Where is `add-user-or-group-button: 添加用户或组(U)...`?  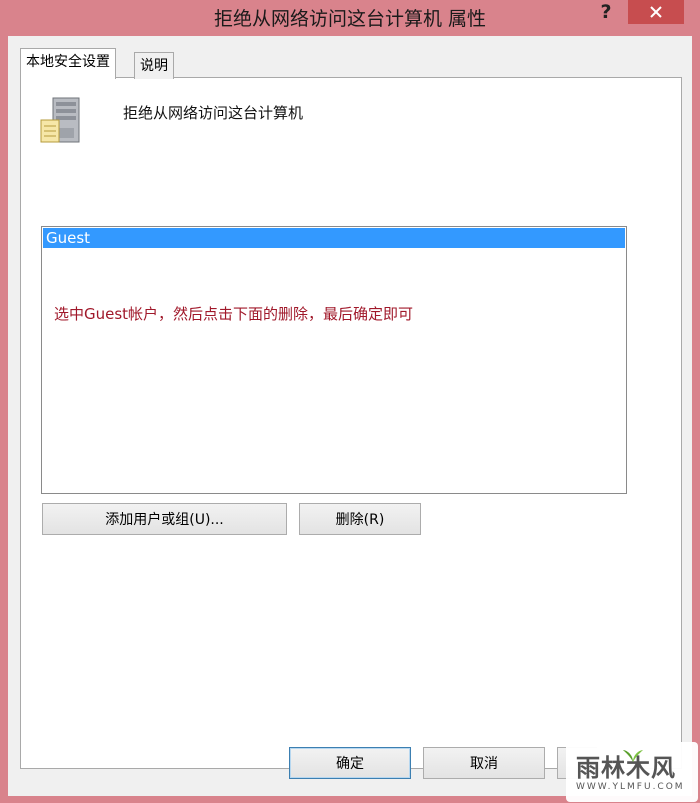
add-user-or-group-button: 添加用户或组(U)... is located at coordinates (164, 519).